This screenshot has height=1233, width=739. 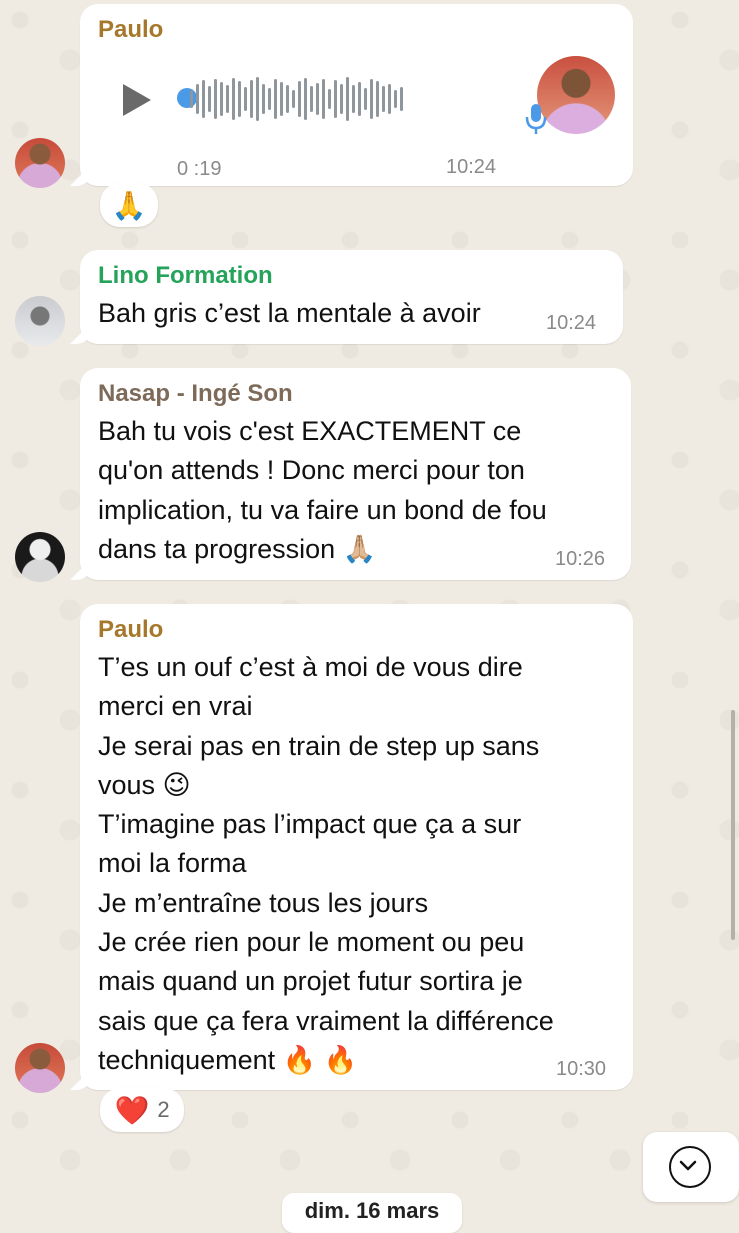 What do you see at coordinates (289, 313) in the screenshot?
I see `message-text: Bah gris c’est la mentale à avoir` at bounding box center [289, 313].